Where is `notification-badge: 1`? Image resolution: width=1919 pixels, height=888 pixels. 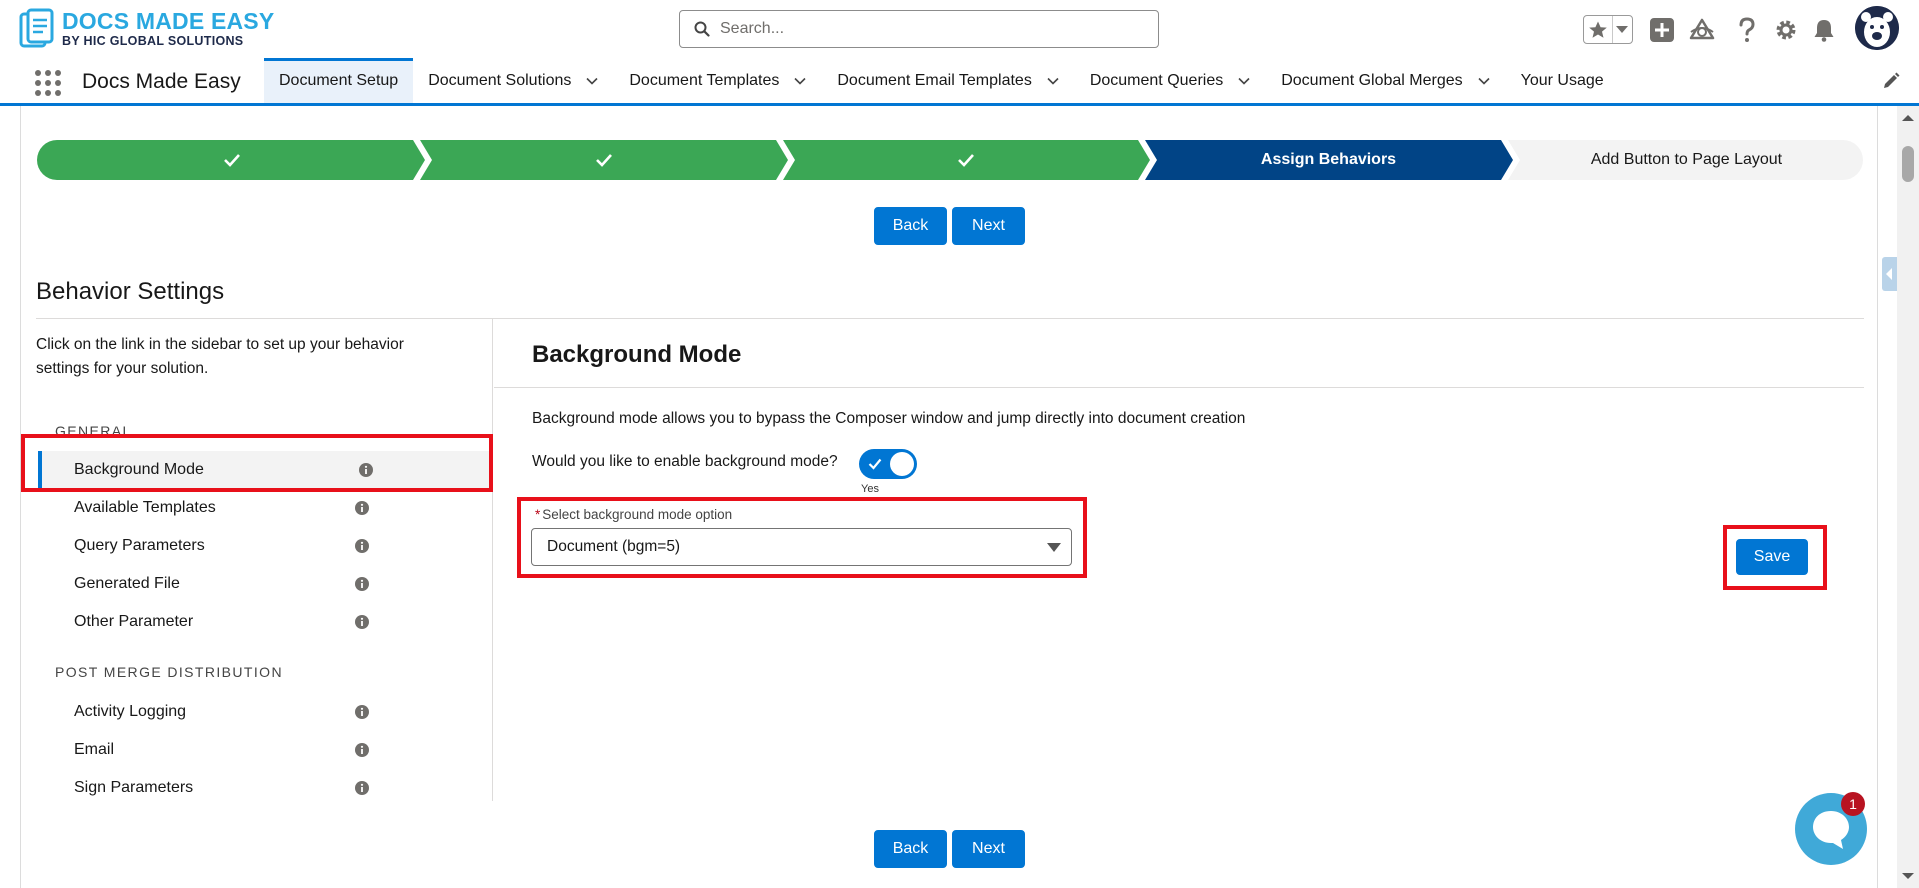 notification-badge: 1 is located at coordinates (1853, 804).